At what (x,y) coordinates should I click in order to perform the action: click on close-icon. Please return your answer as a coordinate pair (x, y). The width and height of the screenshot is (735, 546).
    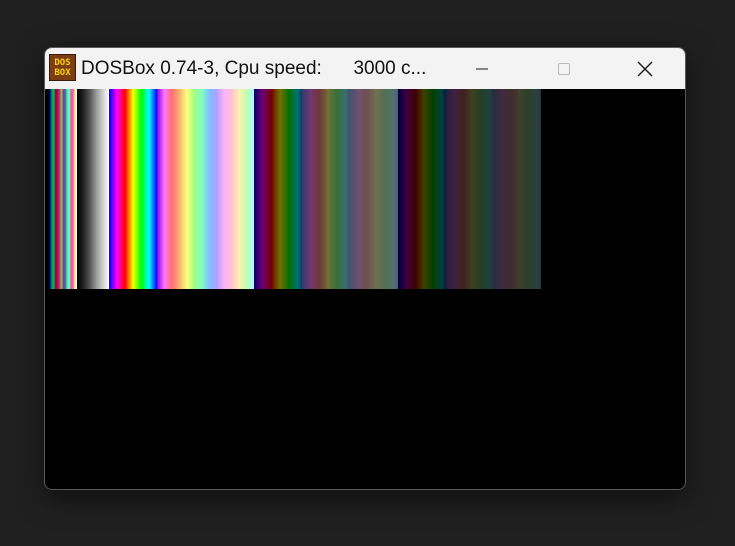
    Looking at the image, I should click on (645, 68).